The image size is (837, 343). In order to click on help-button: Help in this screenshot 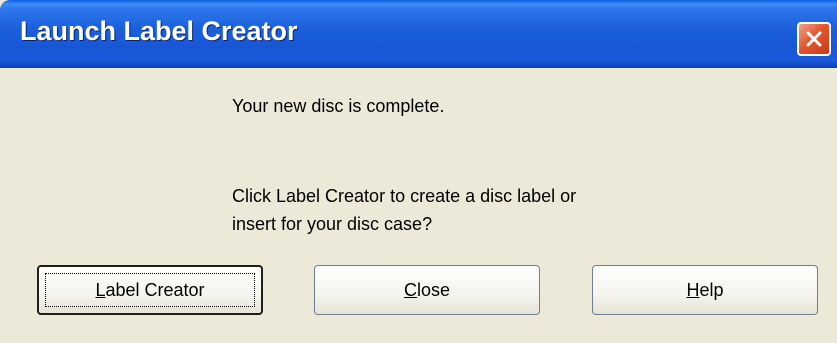, I will do `click(705, 290)`.